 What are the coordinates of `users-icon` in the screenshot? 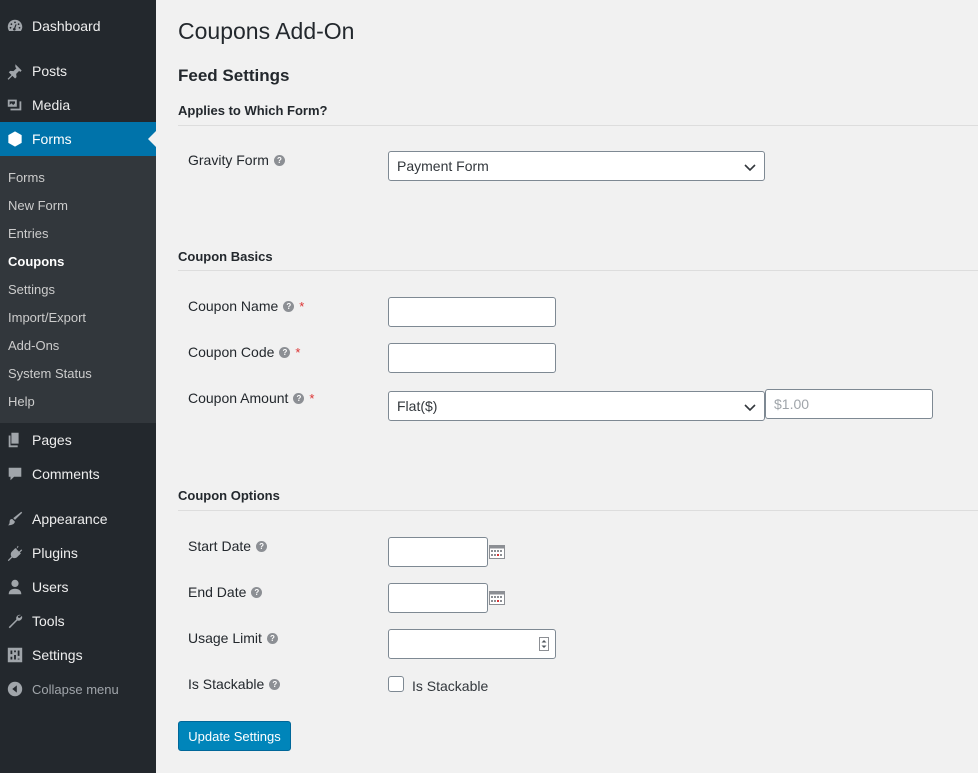 It's located at (15, 587).